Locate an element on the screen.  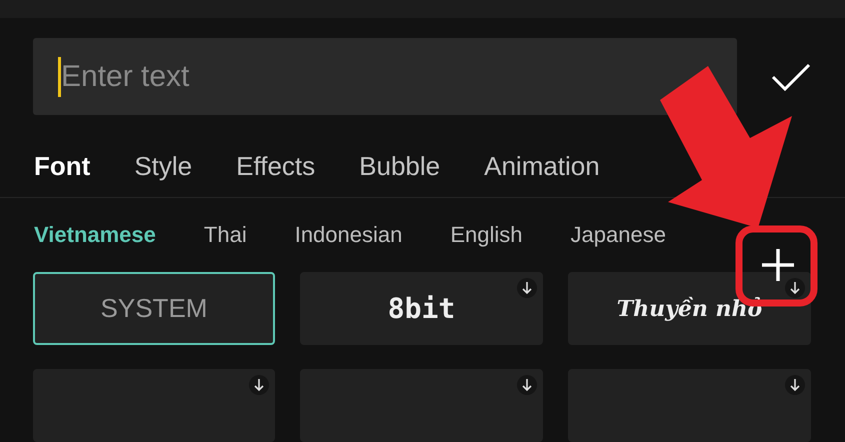
font-card: 8bit is located at coordinates (421, 308).